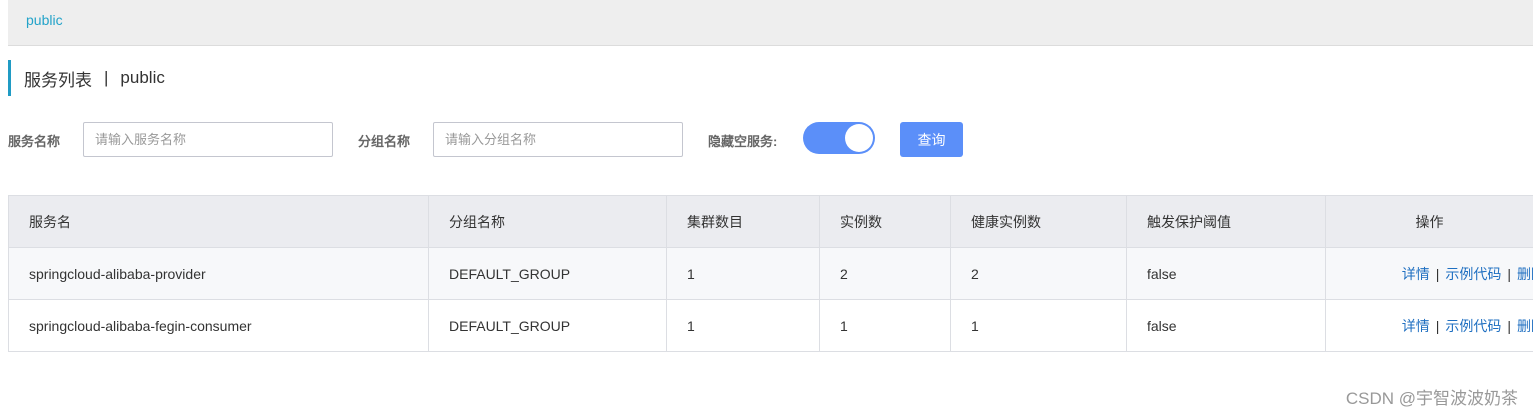  I want to click on service-name-label: 服务名称, so click(34, 141).